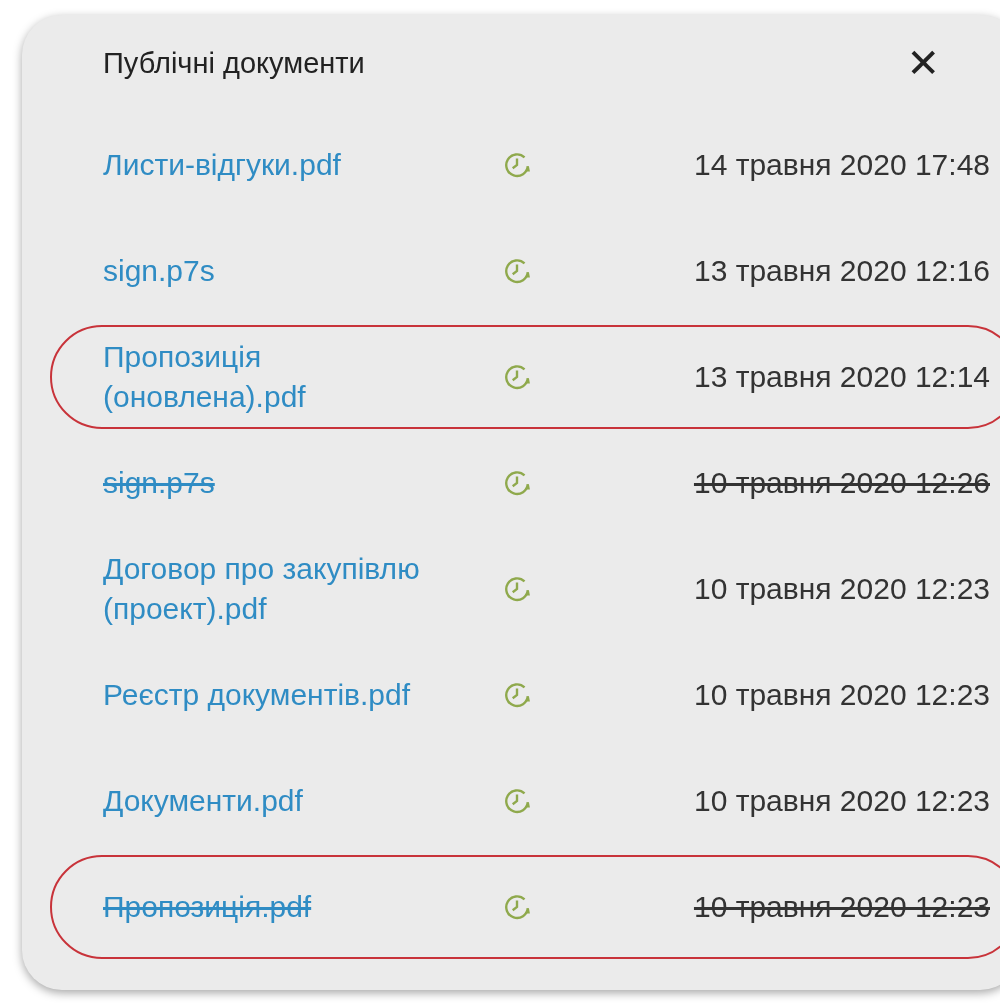 The image size is (1000, 1005). I want to click on document-link: Пропозиція.pdf, so click(207, 907).